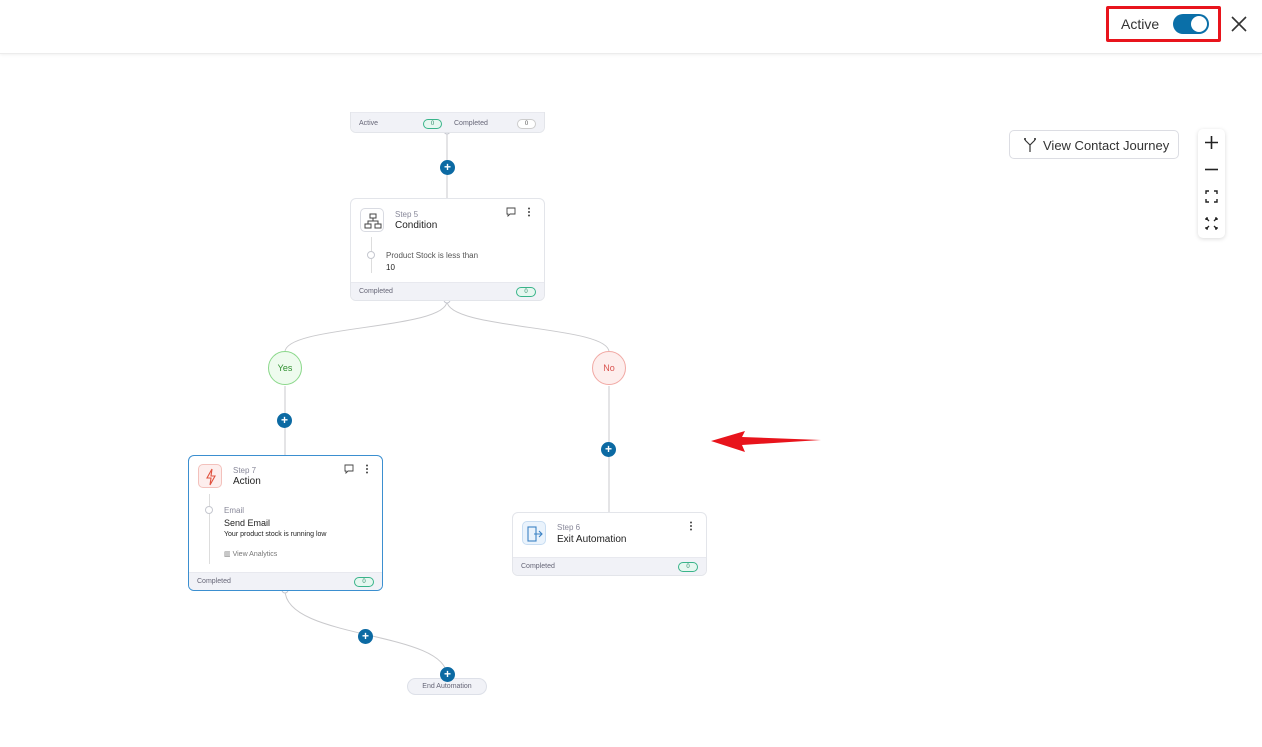 The image size is (1262, 747). I want to click on view-analytics-link: ▥ View Analytics, so click(250, 554).